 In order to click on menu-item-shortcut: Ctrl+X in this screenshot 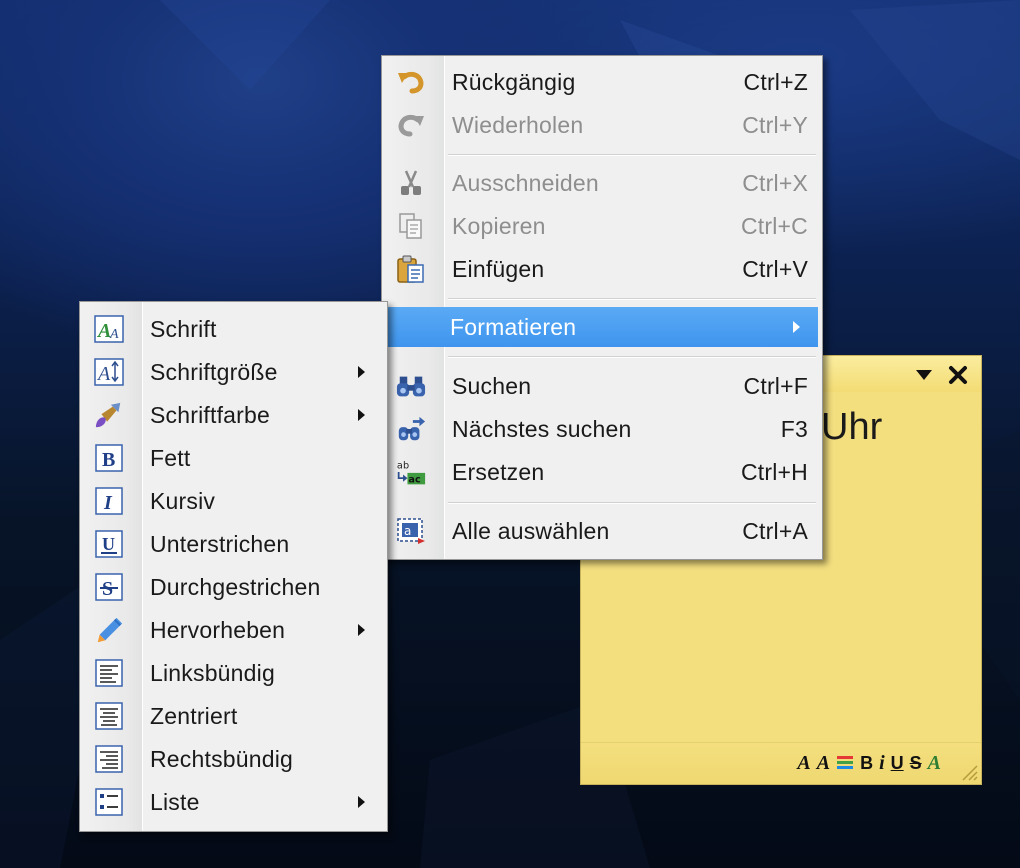, I will do `click(775, 182)`.